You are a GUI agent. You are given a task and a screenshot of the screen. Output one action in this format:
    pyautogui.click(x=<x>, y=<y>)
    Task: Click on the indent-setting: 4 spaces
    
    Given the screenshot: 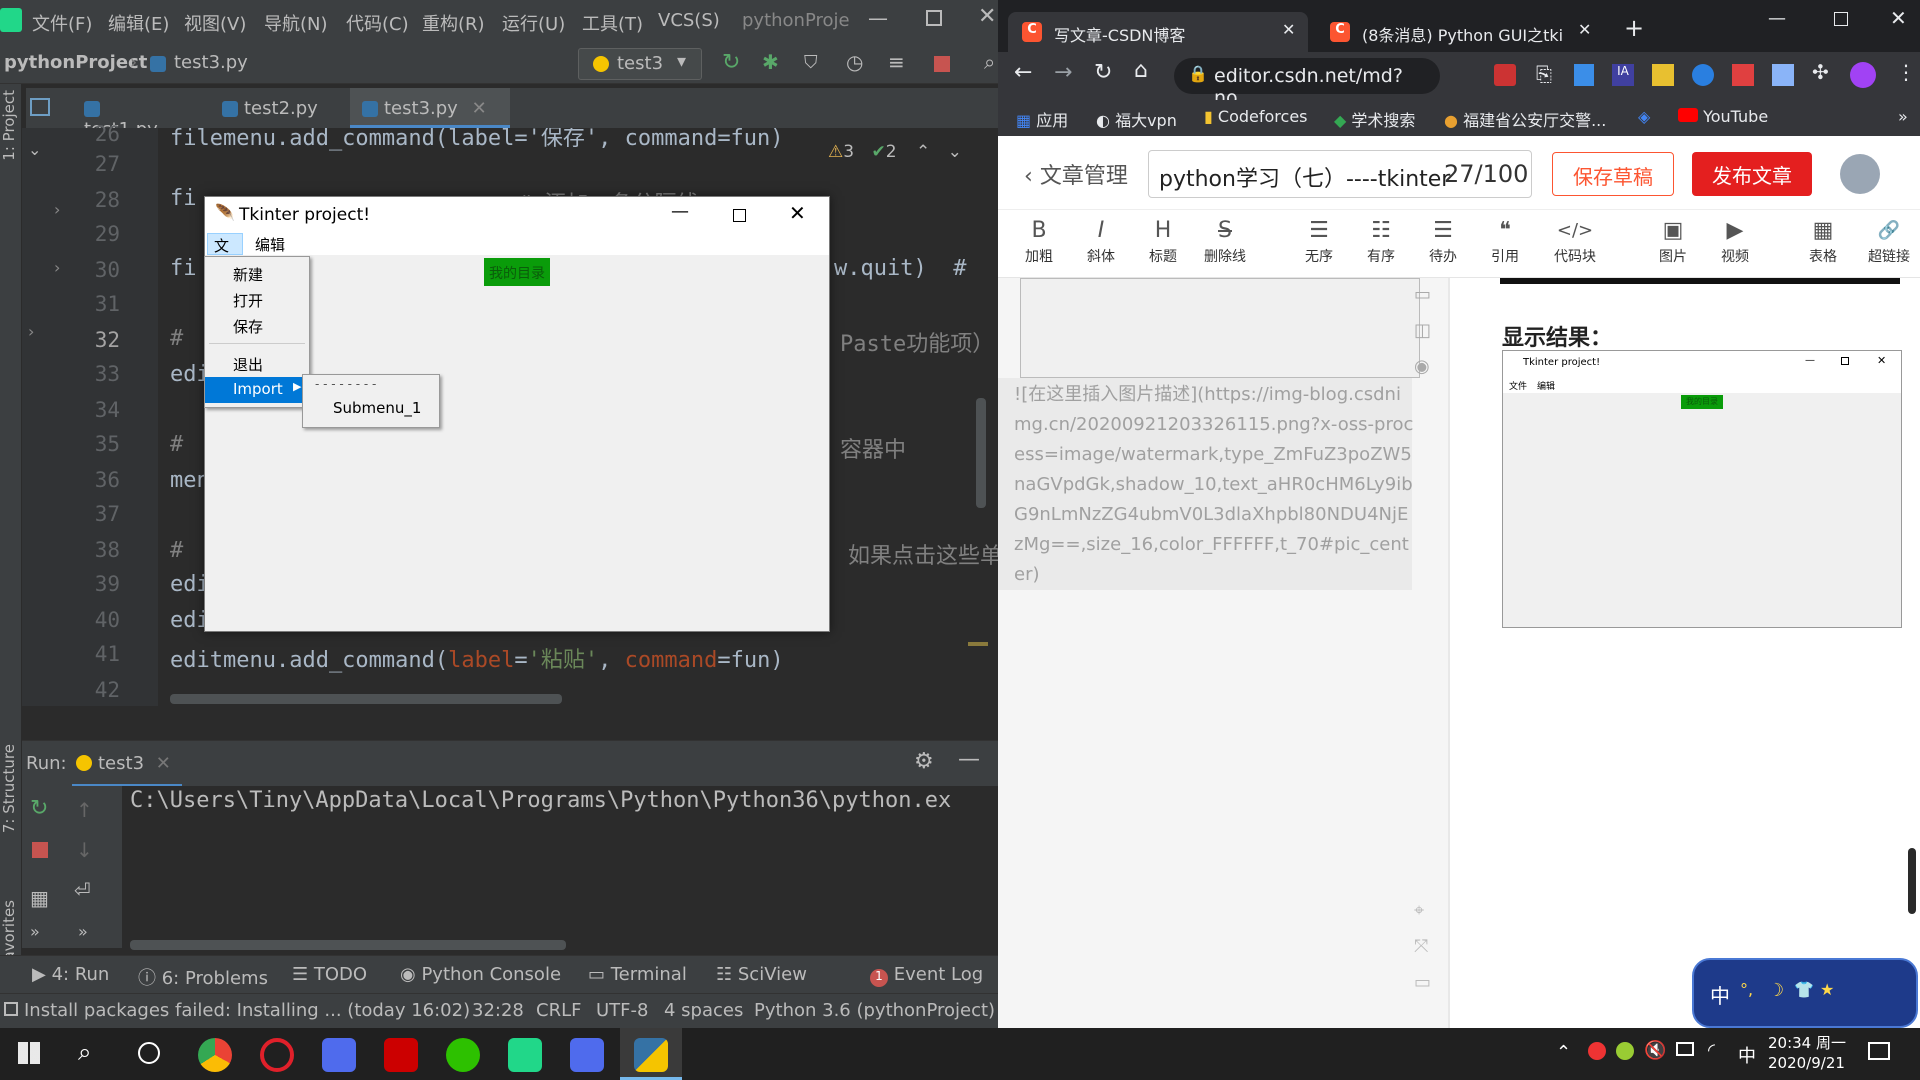 What is the action you would take?
    pyautogui.click(x=703, y=1010)
    